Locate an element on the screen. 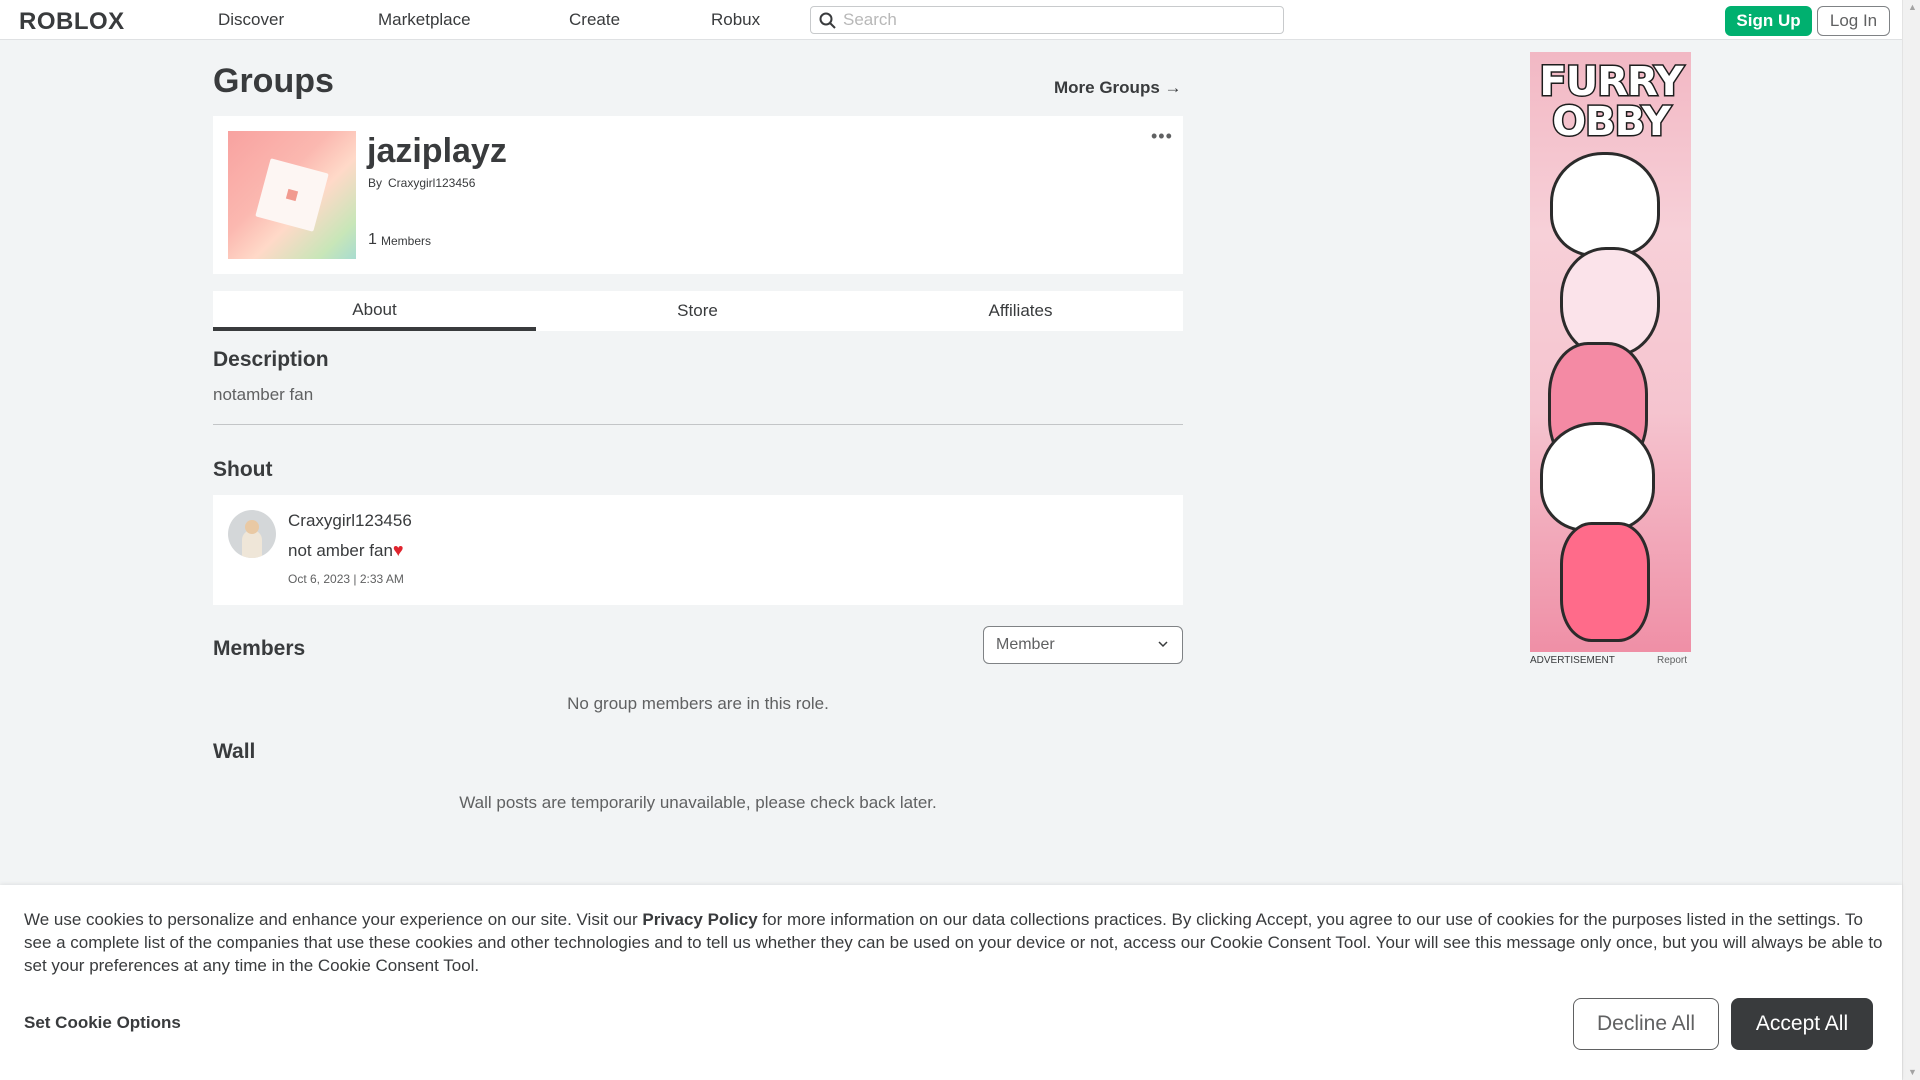  members-empty-message: No group members are in this role. is located at coordinates (698, 703).